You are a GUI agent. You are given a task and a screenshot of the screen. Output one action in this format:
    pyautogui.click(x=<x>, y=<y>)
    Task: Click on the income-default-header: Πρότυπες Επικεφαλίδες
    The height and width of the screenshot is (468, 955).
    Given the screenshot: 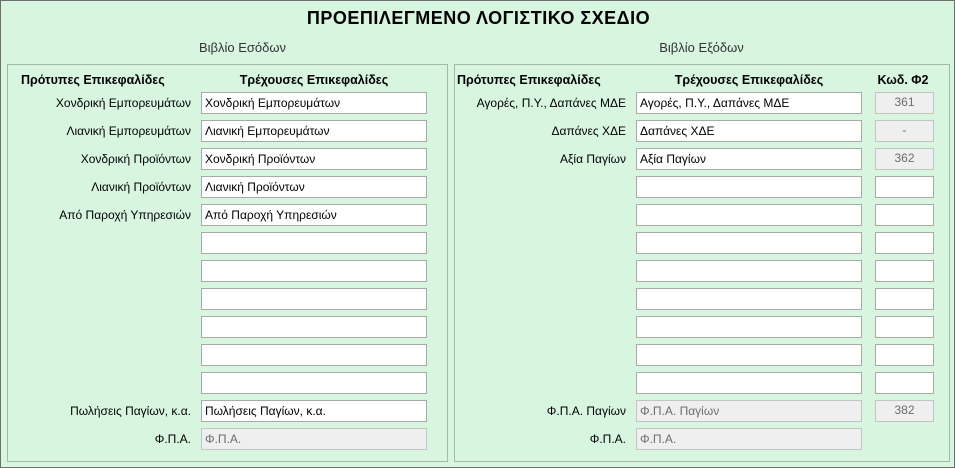 What is the action you would take?
    pyautogui.click(x=93, y=80)
    